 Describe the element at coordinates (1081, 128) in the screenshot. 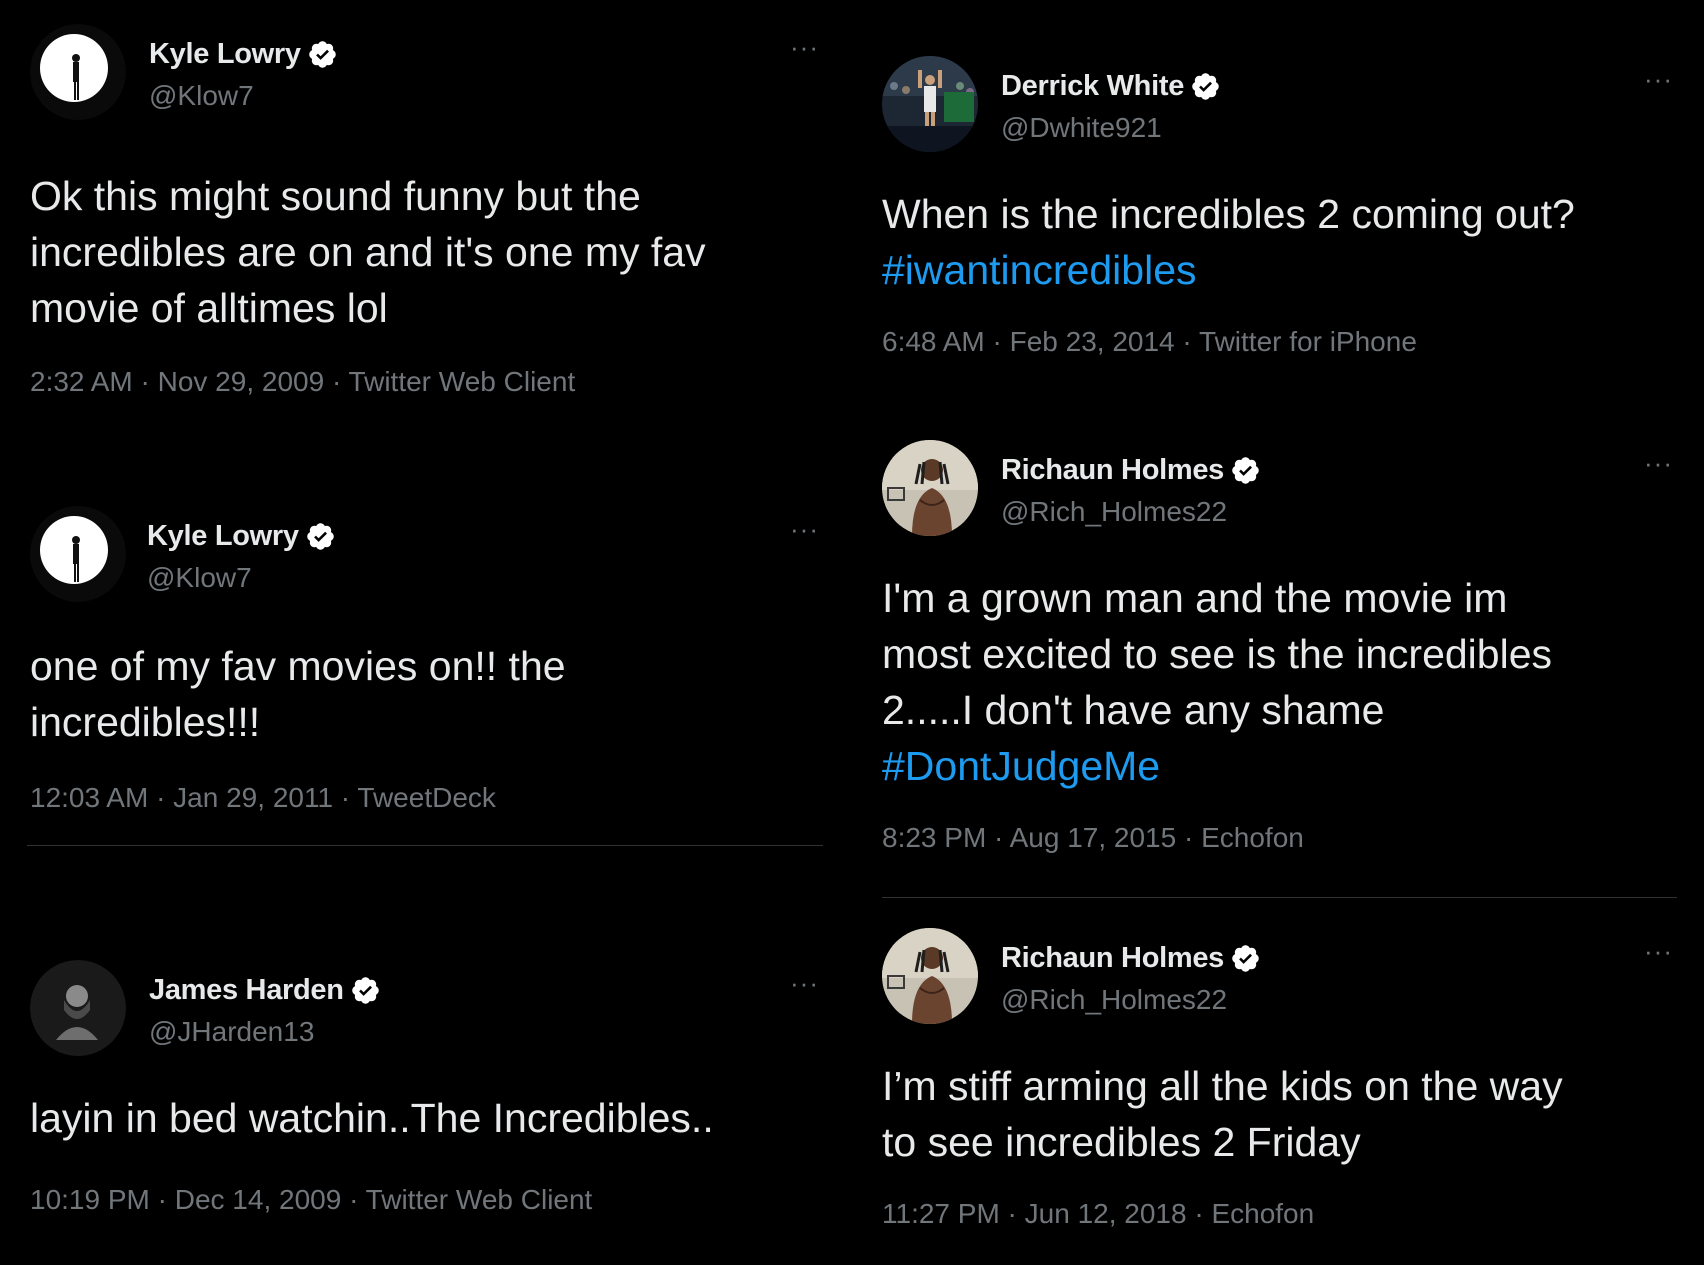

I see `author-handle: @Dwhite921` at that location.